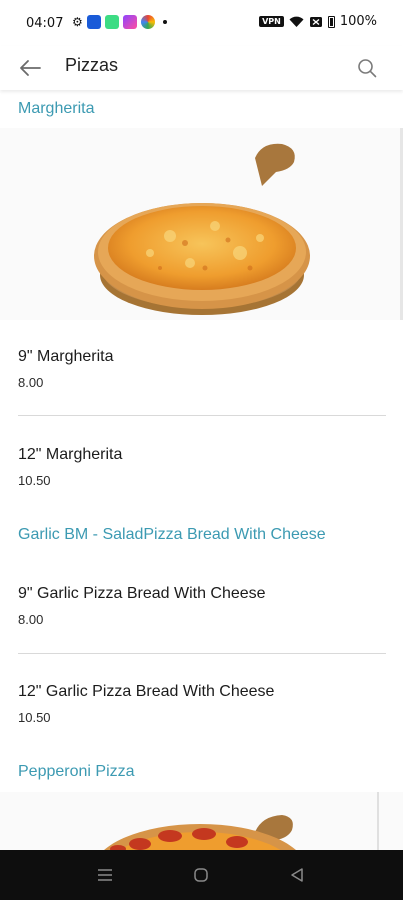 The height and width of the screenshot is (900, 403). Describe the element at coordinates (164, 22) in the screenshot. I see `more-notifications-dot` at that location.